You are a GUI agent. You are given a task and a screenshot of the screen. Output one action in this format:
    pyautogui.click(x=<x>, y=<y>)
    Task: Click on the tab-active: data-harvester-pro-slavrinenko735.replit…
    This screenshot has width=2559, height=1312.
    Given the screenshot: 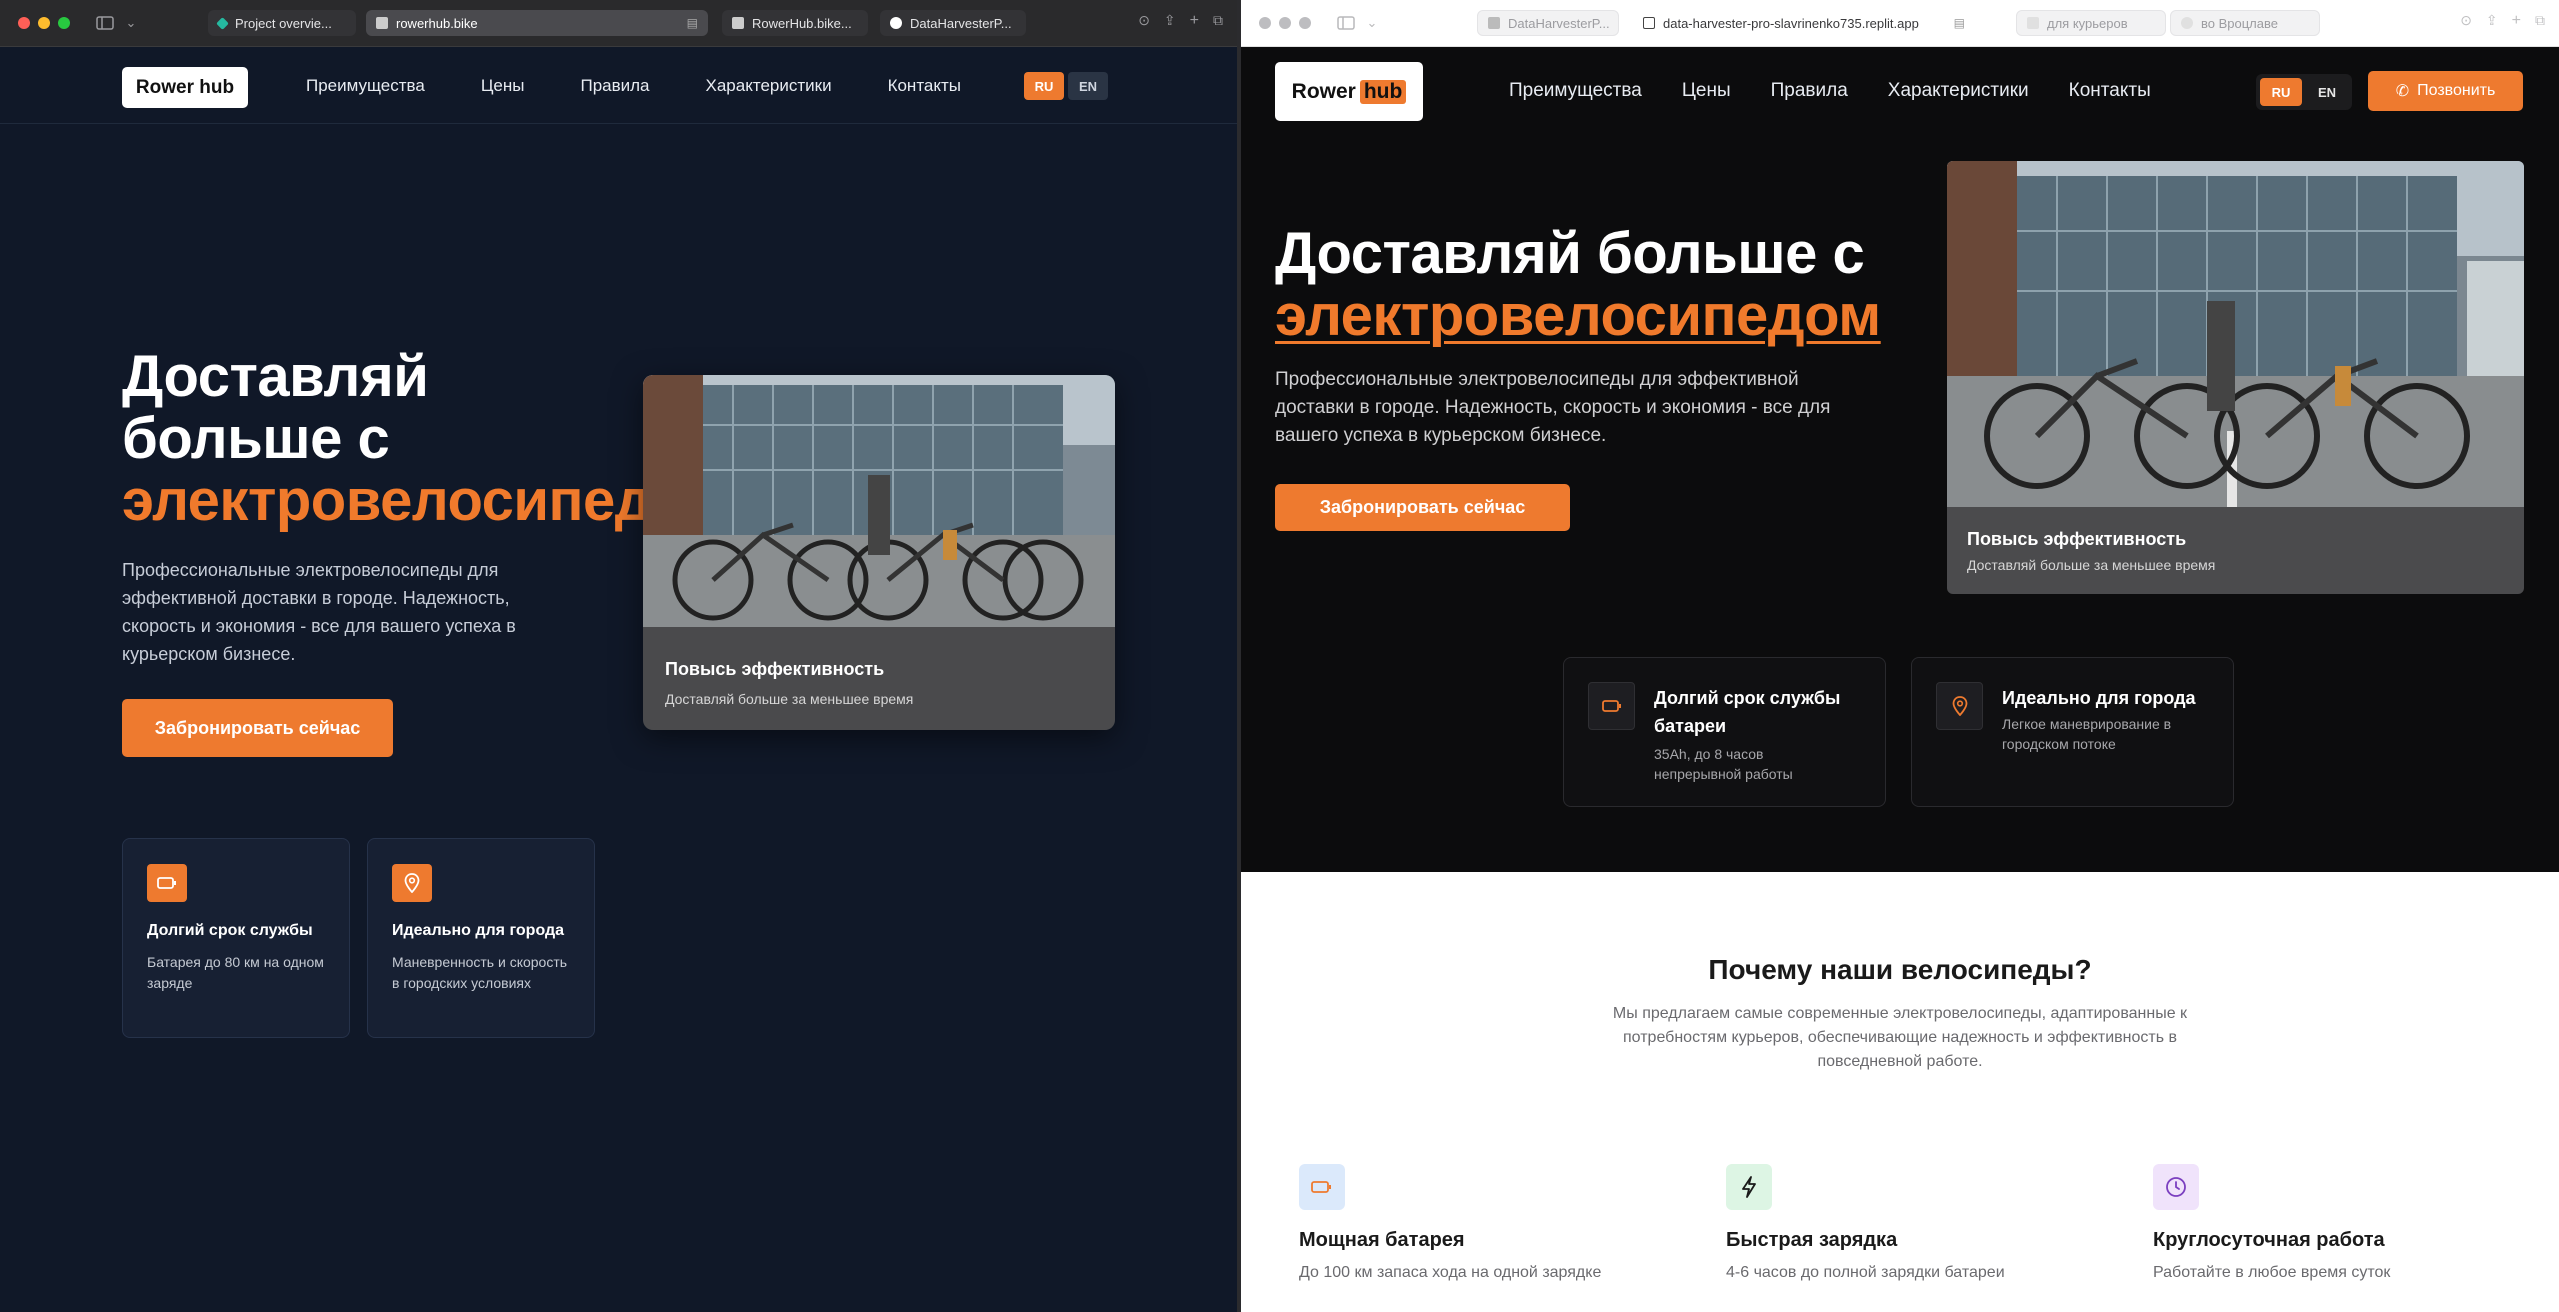 What is the action you would take?
    pyautogui.click(x=1804, y=23)
    